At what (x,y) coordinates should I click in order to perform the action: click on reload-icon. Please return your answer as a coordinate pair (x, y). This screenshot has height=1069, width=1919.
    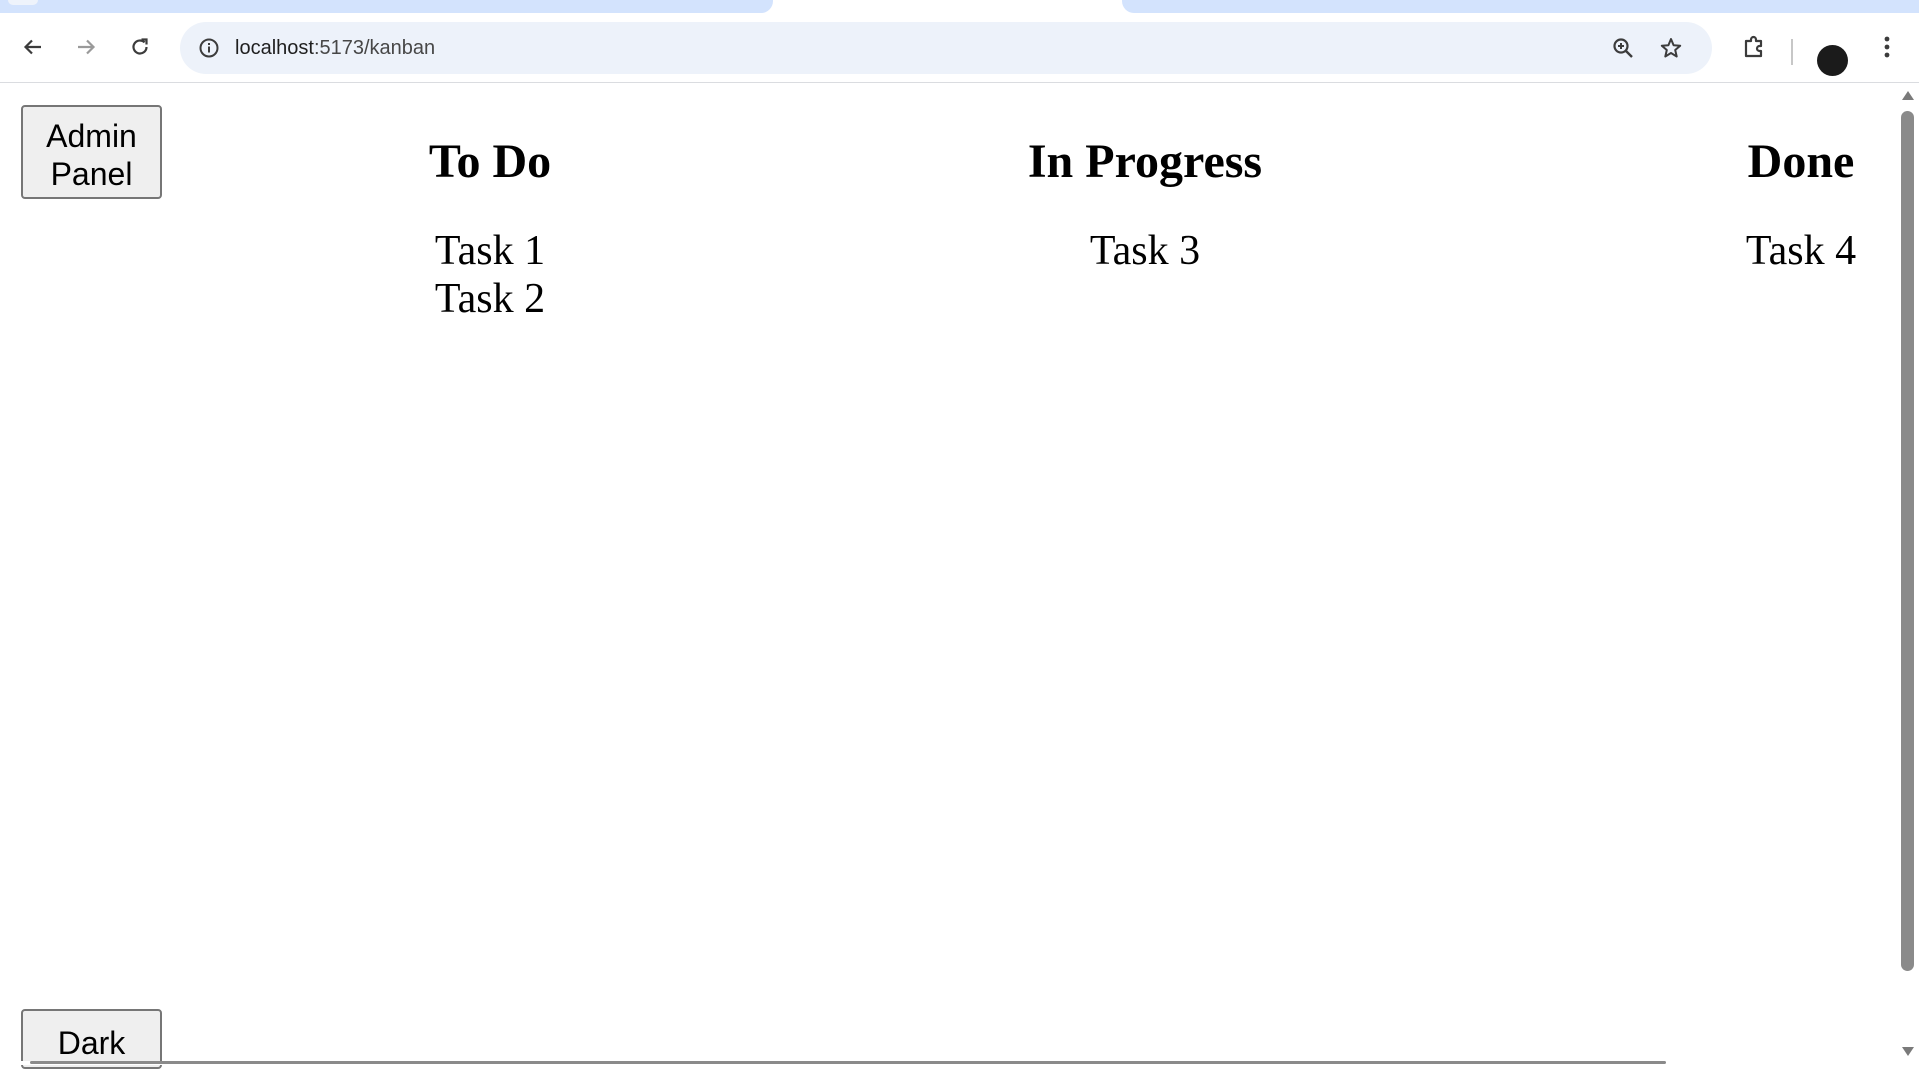
    Looking at the image, I should click on (140, 46).